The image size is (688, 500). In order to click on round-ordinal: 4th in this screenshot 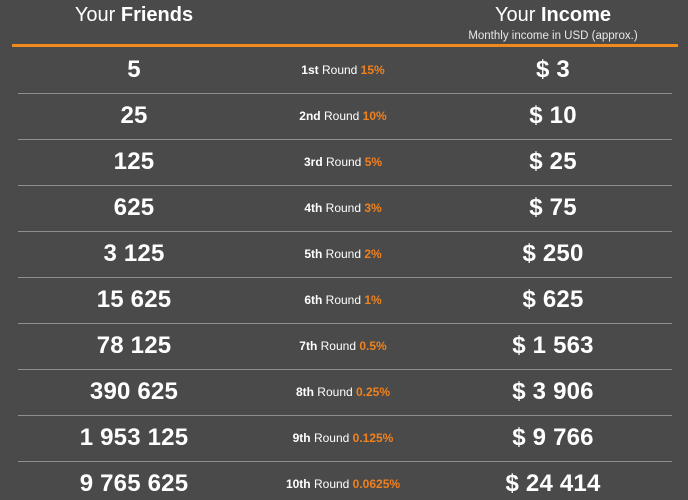, I will do `click(313, 208)`.